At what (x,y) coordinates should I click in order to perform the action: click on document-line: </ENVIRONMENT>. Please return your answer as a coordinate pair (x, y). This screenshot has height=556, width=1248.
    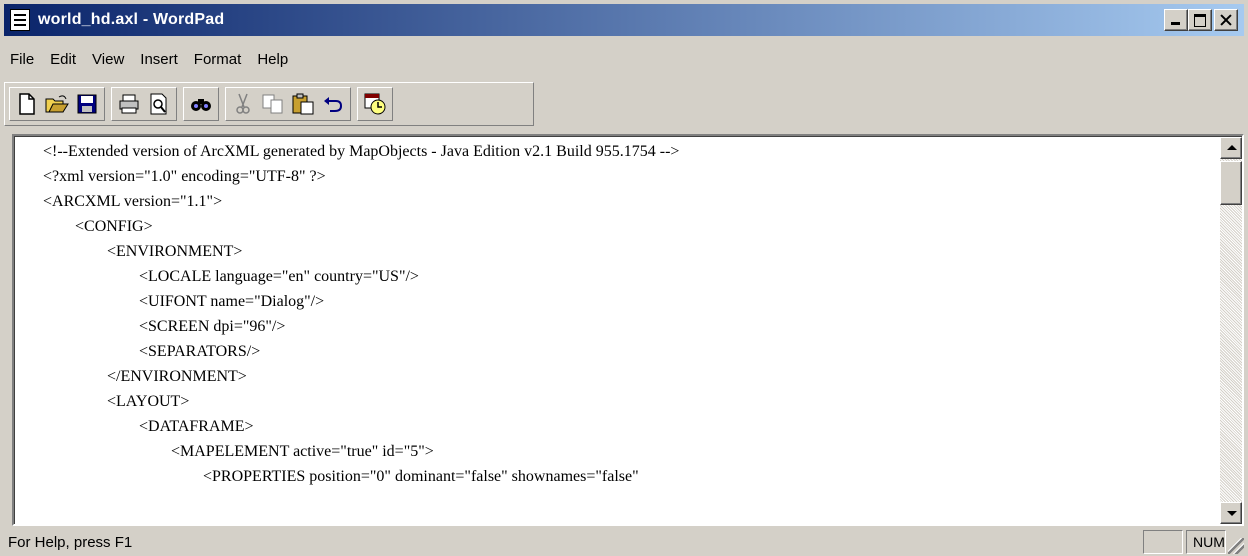
    Looking at the image, I should click on (145, 376).